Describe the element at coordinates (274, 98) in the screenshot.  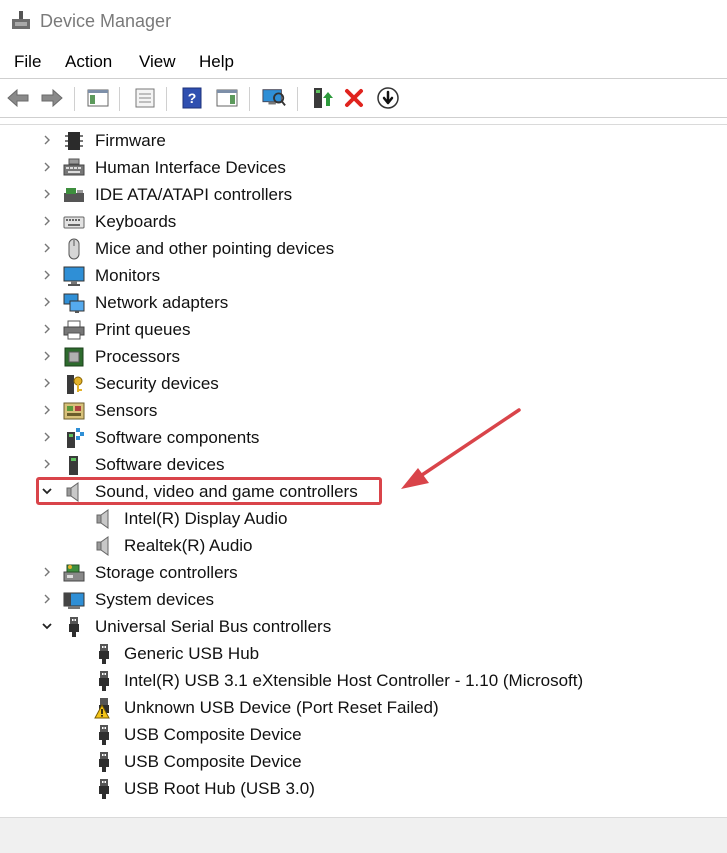
I see `scan-hardware-icon` at that location.